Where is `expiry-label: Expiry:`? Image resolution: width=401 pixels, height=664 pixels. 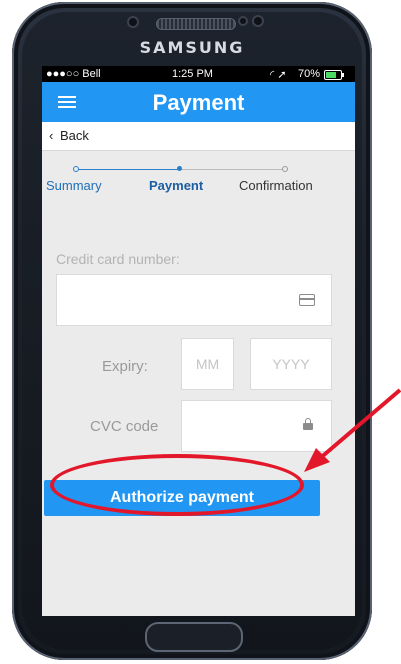
expiry-label: Expiry: is located at coordinates (125, 366).